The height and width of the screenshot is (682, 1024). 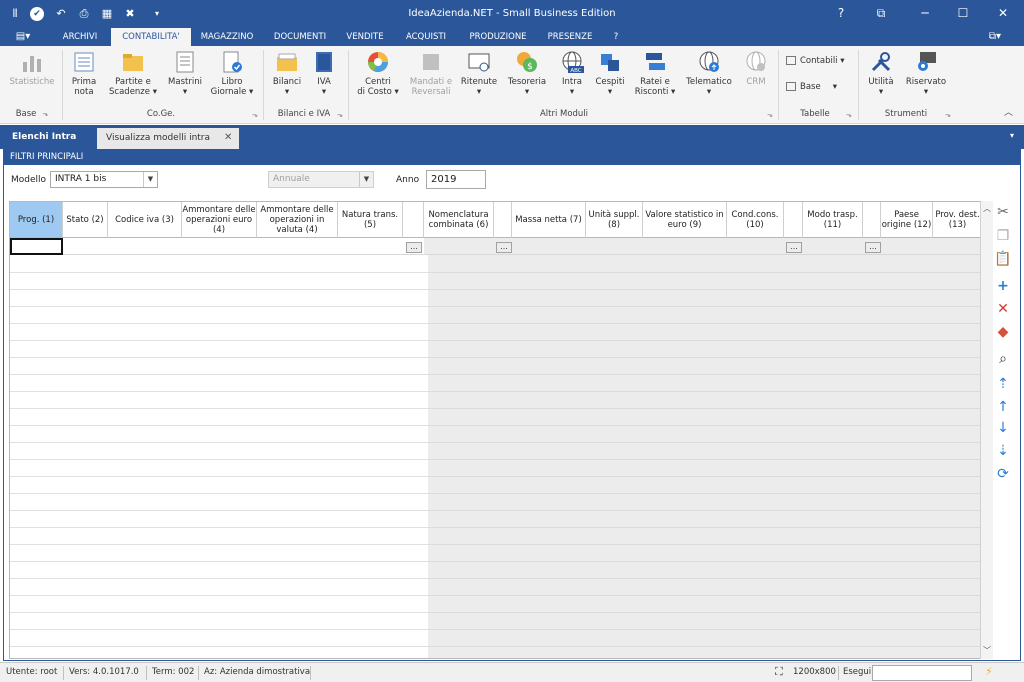 I want to click on add-icon: +, so click(x=1003, y=286).